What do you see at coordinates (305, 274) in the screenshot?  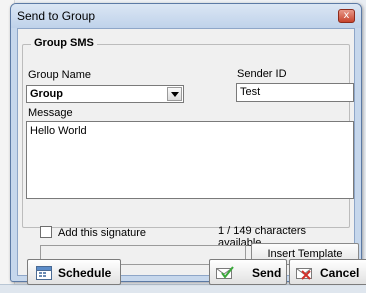 I see `envelope-x-icon` at bounding box center [305, 274].